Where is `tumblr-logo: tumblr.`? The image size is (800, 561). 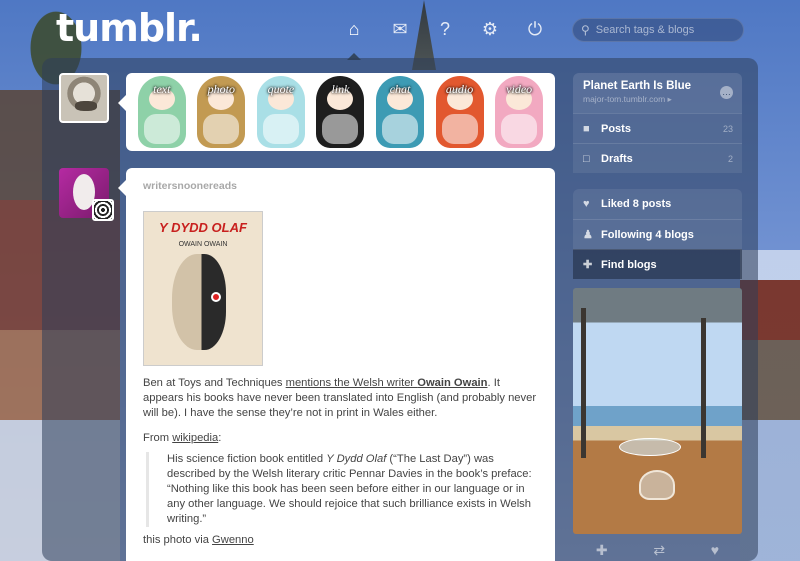
tumblr-logo: tumblr. is located at coordinates (129, 28).